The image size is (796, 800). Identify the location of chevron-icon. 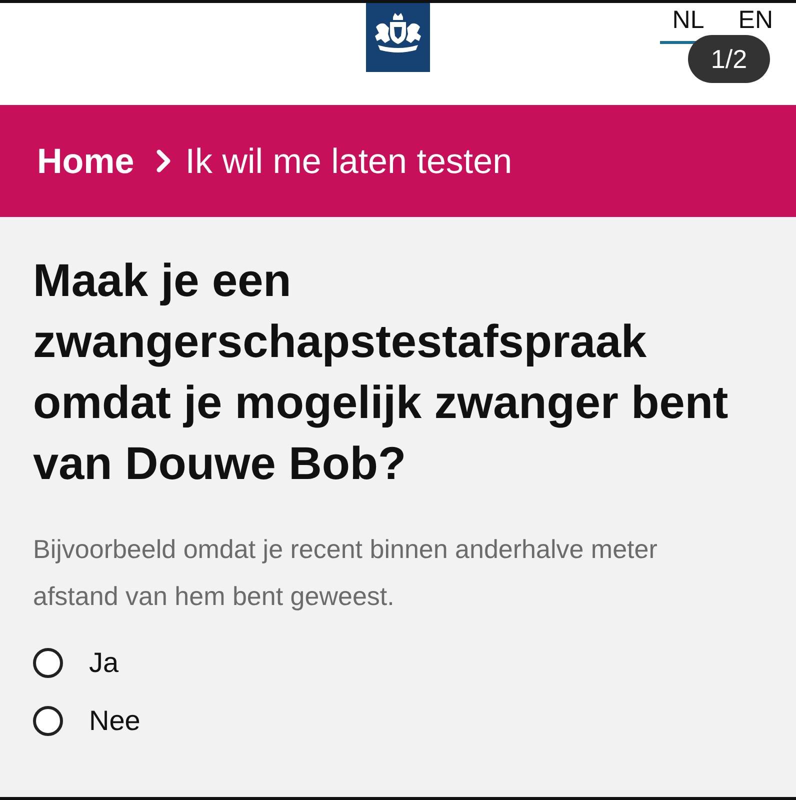
(164, 161).